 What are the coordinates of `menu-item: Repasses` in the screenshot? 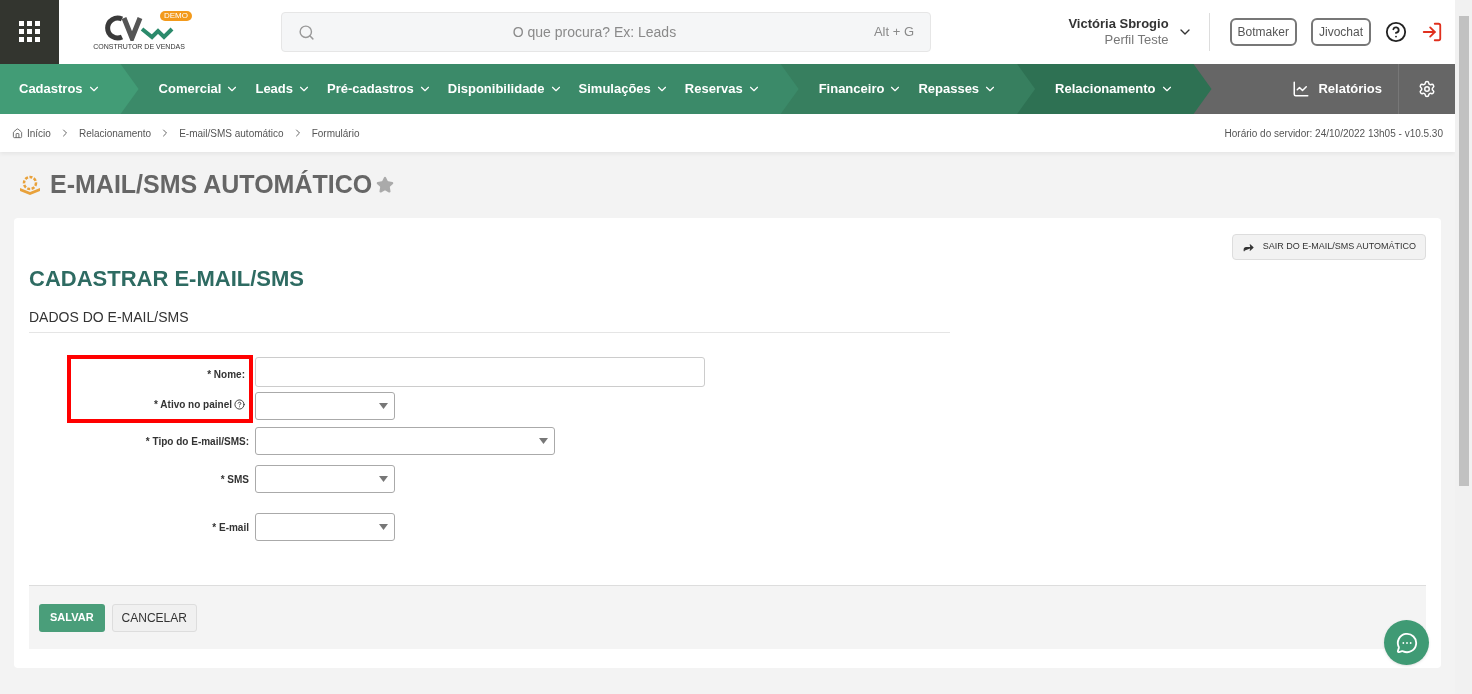 It's located at (958, 89).